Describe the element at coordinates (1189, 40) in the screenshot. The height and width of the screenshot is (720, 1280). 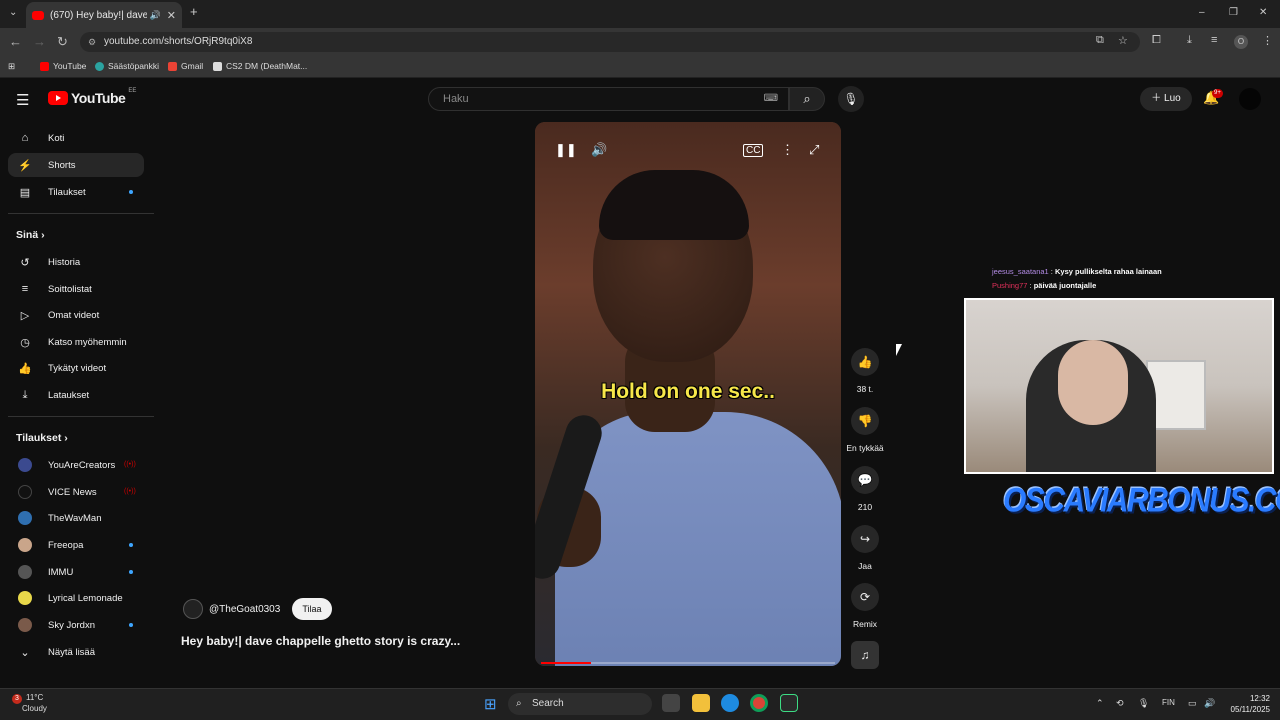
I see `downloads-icon: ⤓` at that location.